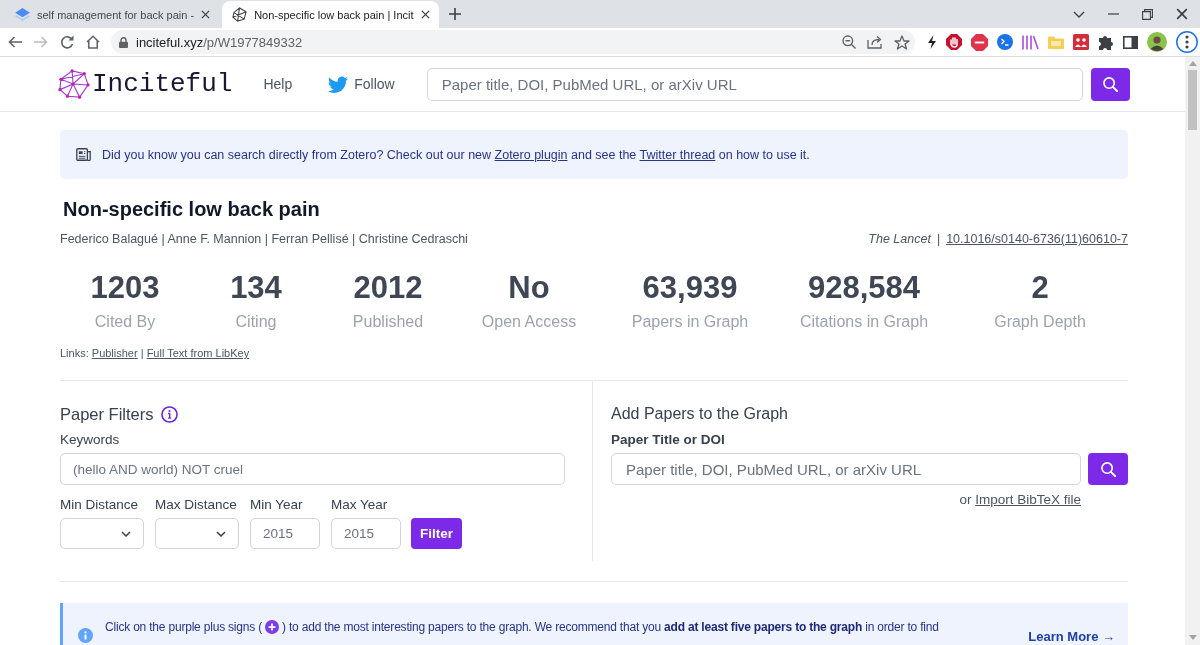 The image size is (1200, 645). Describe the element at coordinates (100, 505) in the screenshot. I see `field-label: Min Distance` at that location.